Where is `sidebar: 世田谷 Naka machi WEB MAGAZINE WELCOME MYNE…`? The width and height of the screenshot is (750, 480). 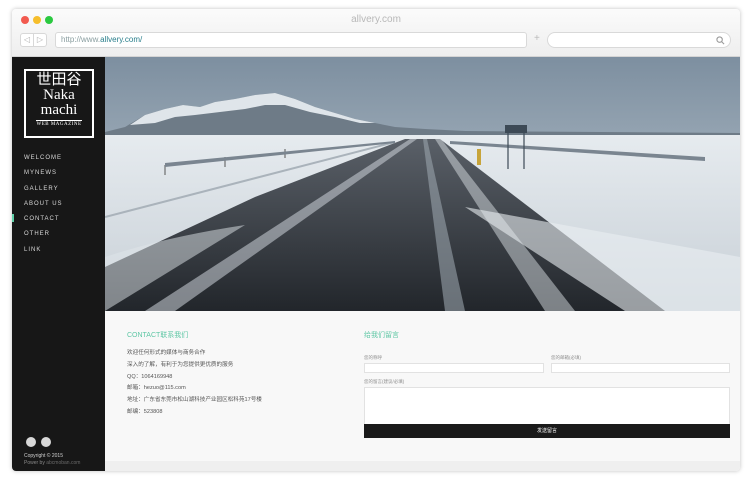 sidebar: 世田谷 Naka machi WEB MAGAZINE WELCOME MYNE… is located at coordinates (58, 264).